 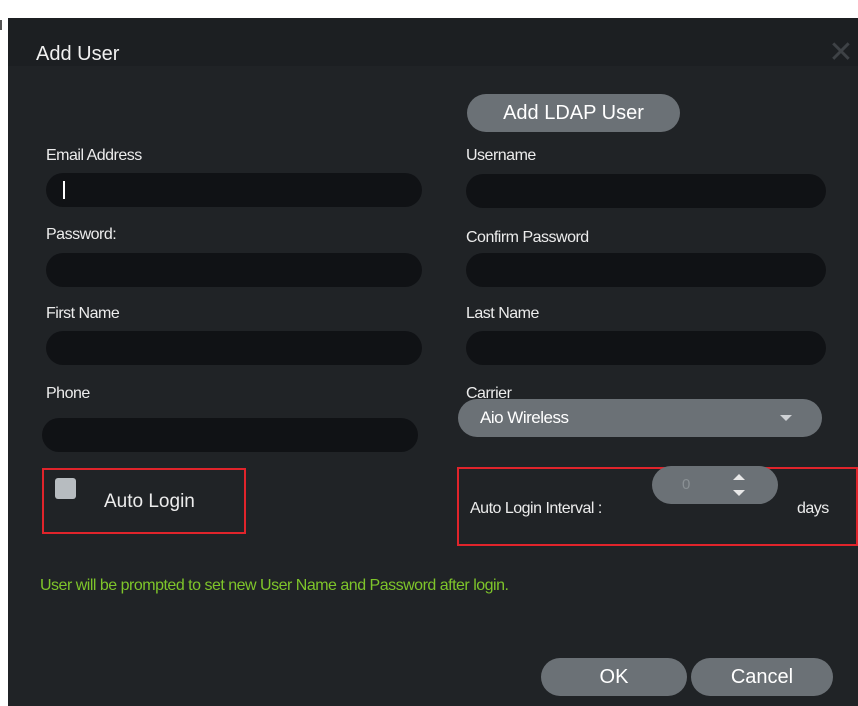 What do you see at coordinates (230, 435) in the screenshot?
I see `phone-field` at bounding box center [230, 435].